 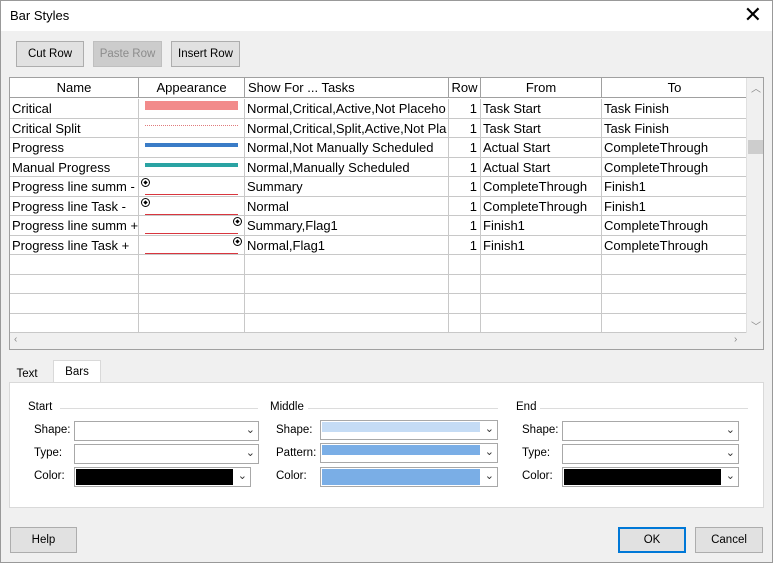 I want to click on cell-show-for: Normal,Critical,Active,Not Placeho, so click(x=347, y=108).